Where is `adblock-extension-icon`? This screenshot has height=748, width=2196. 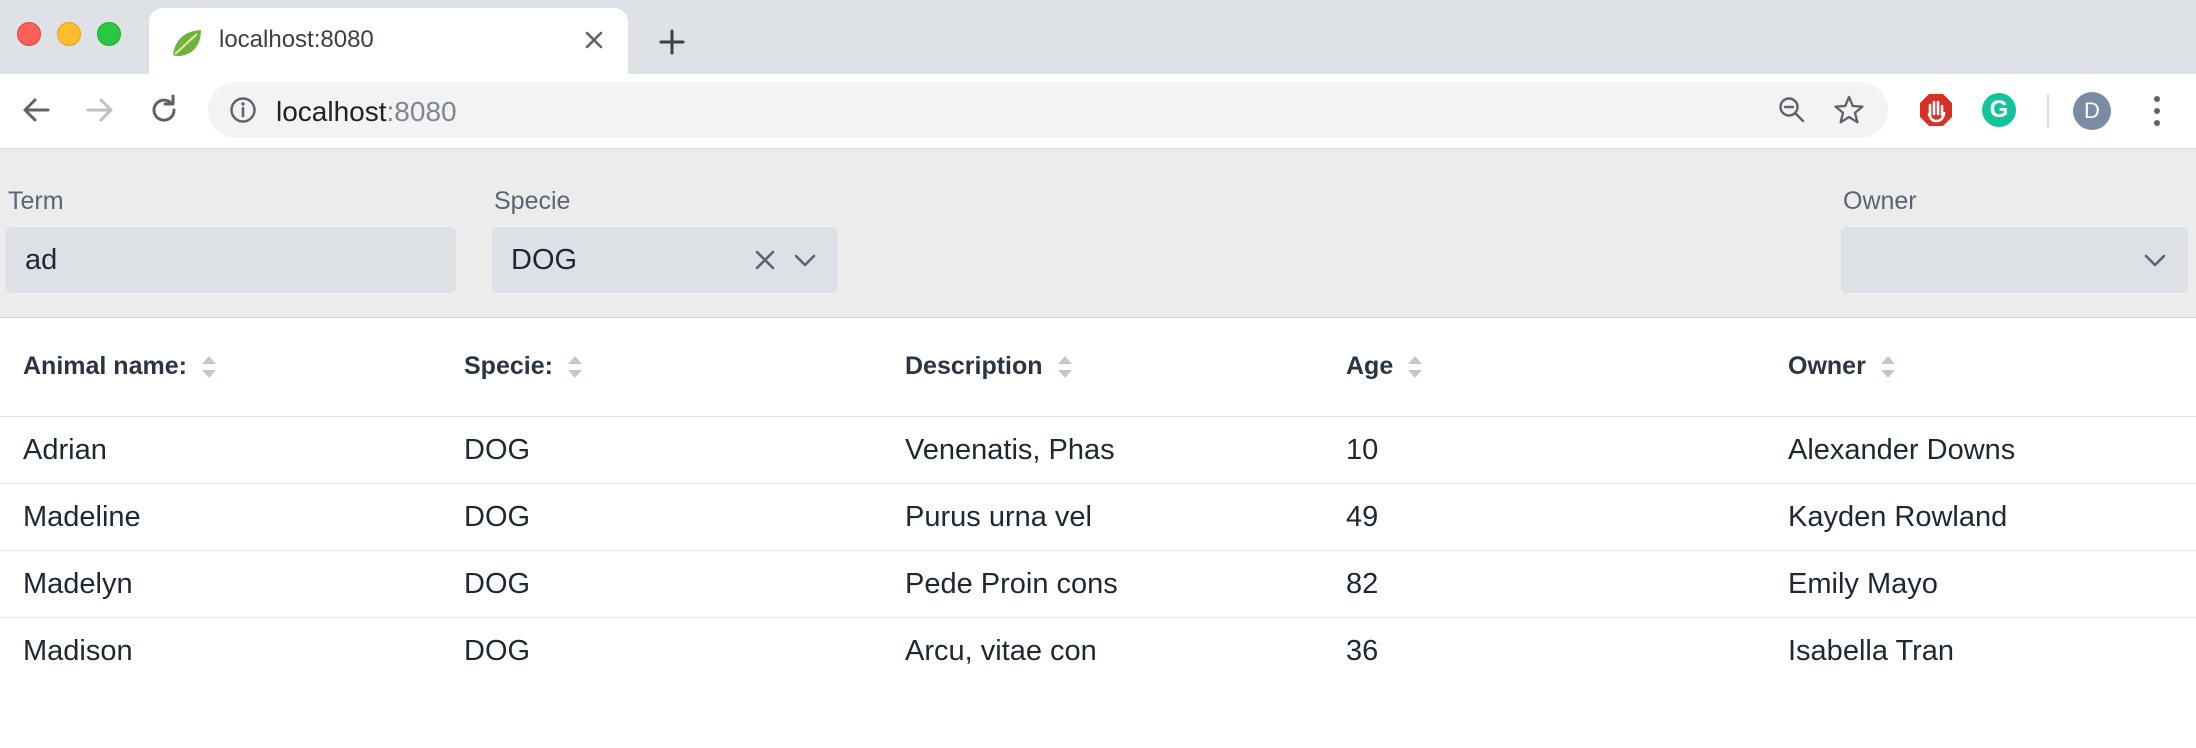 adblock-extension-icon is located at coordinates (1936, 110).